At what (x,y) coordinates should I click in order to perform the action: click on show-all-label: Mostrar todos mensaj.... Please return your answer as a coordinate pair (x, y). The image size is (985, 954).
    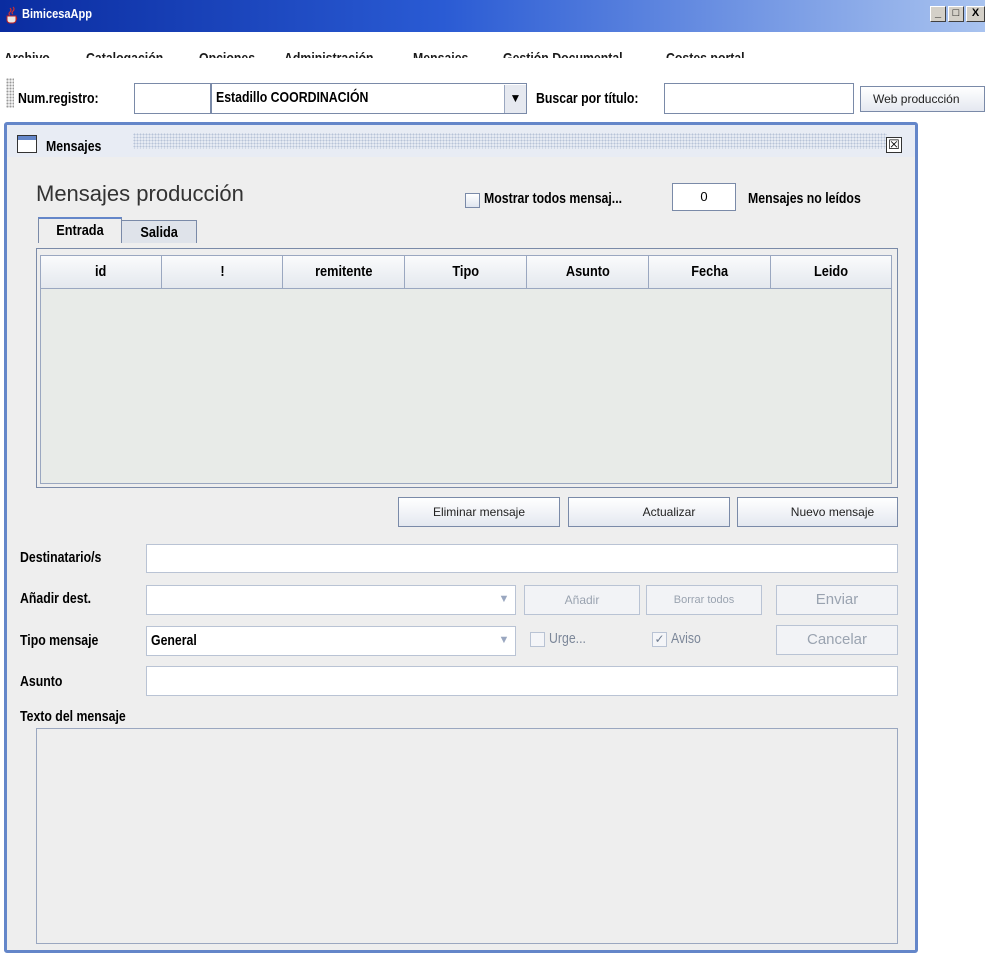
    Looking at the image, I should click on (553, 198).